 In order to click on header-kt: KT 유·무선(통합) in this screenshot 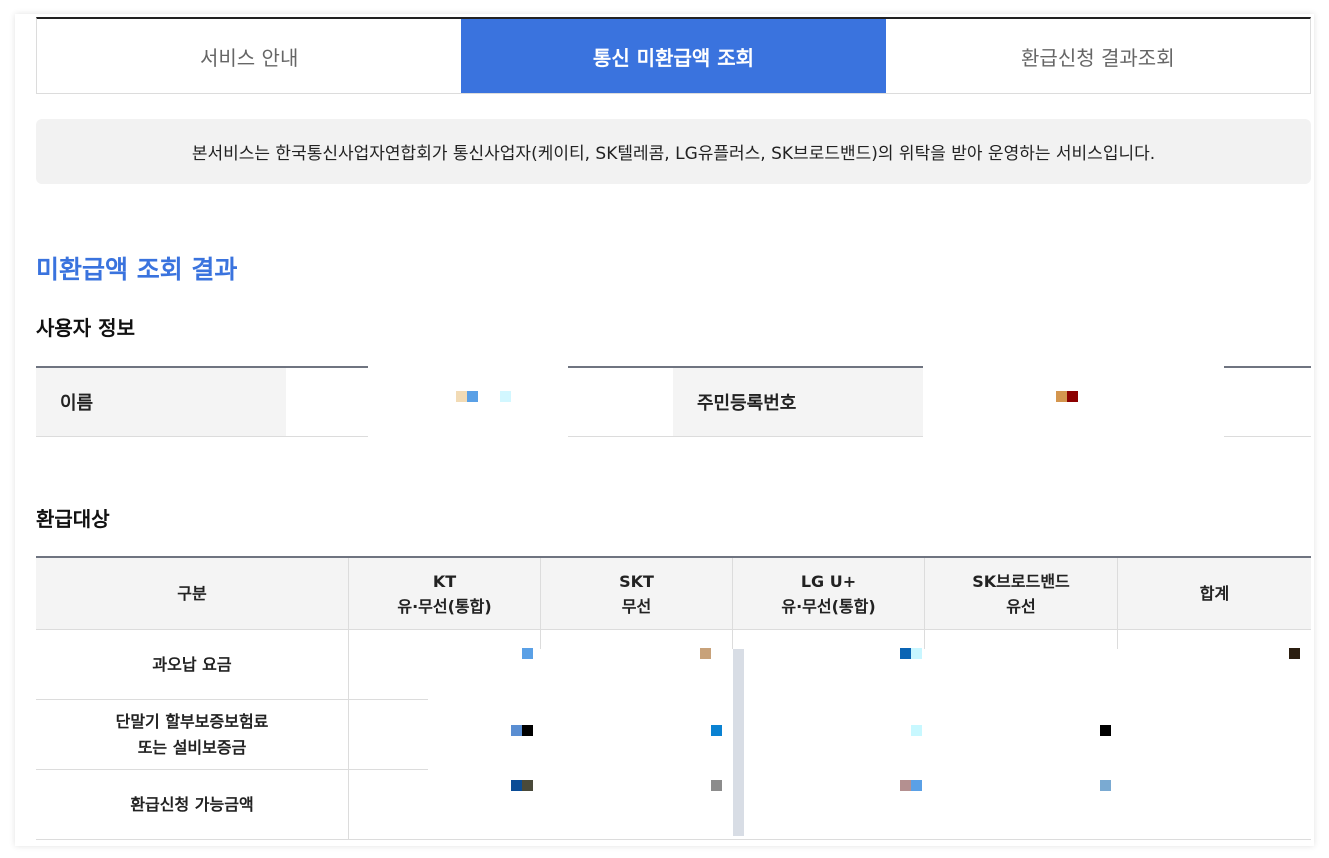, I will do `click(445, 593)`.